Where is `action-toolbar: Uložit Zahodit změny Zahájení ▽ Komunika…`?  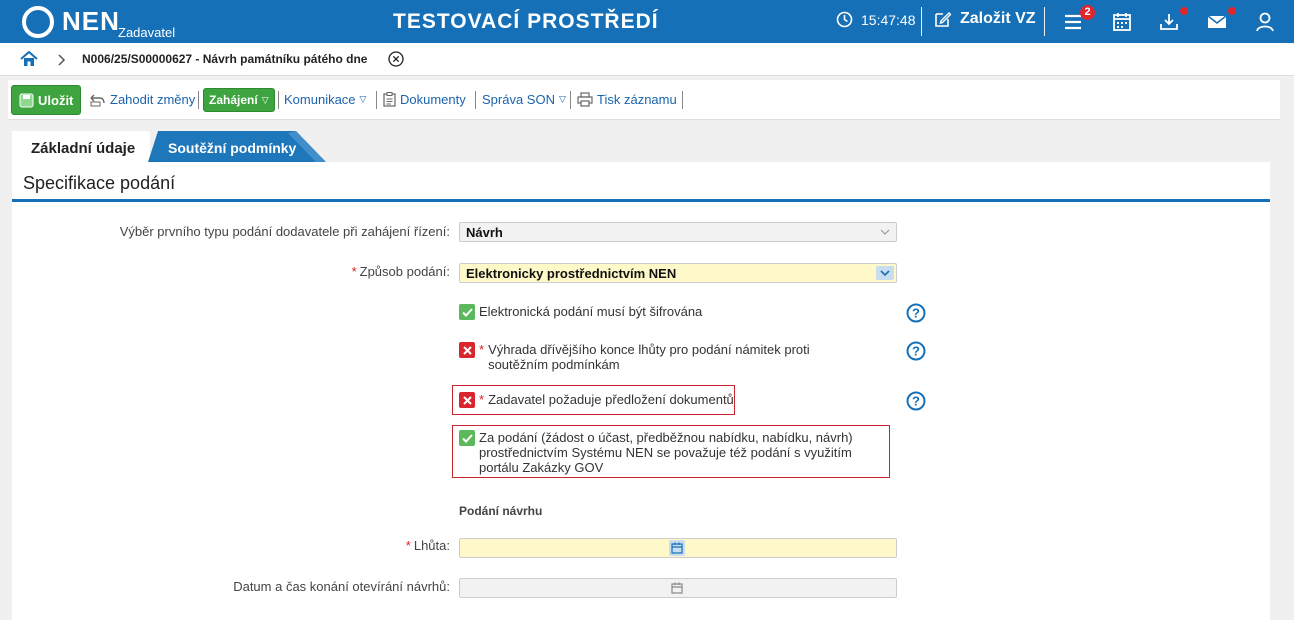
action-toolbar: Uložit Zahodit změny Zahájení ▽ Komunika… is located at coordinates (644, 100).